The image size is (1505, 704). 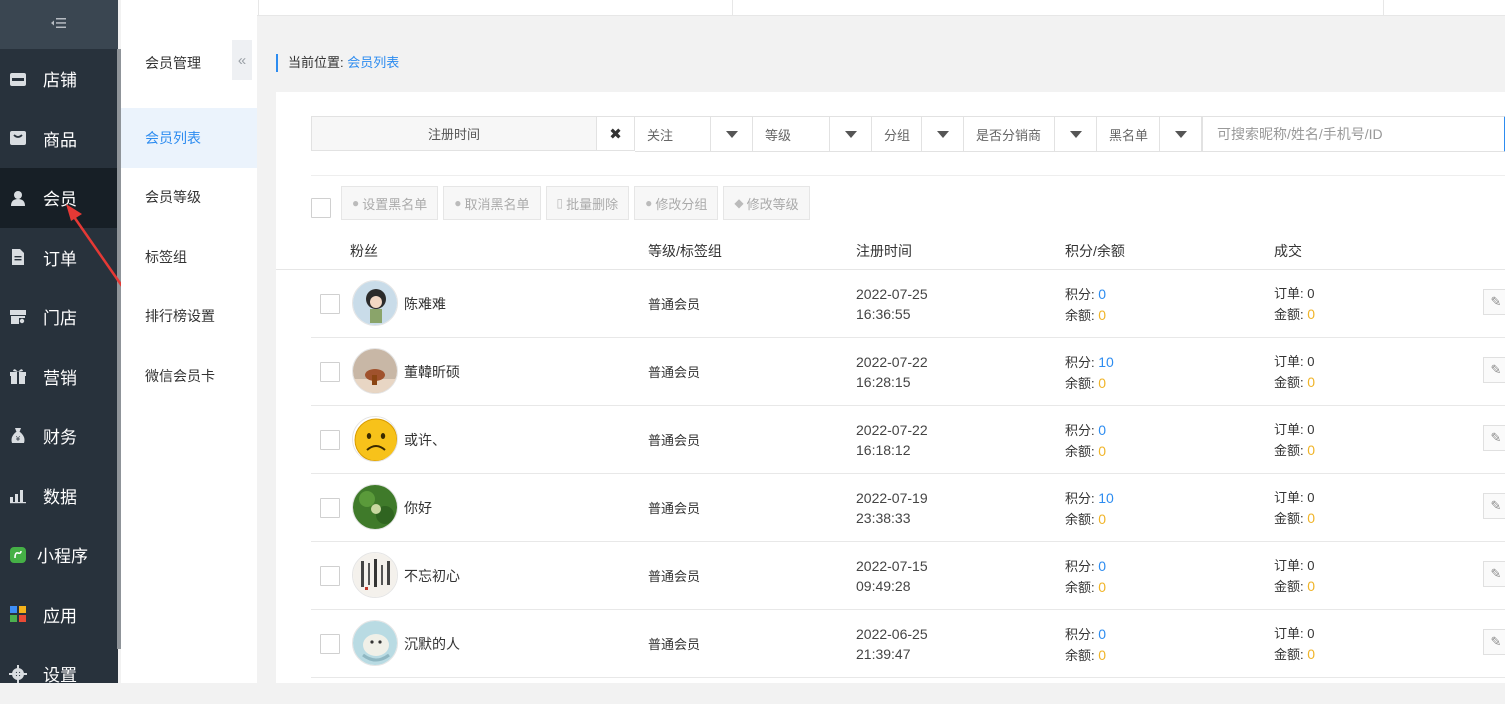 I want to click on nav-item-apps: 应用, so click(x=59, y=615).